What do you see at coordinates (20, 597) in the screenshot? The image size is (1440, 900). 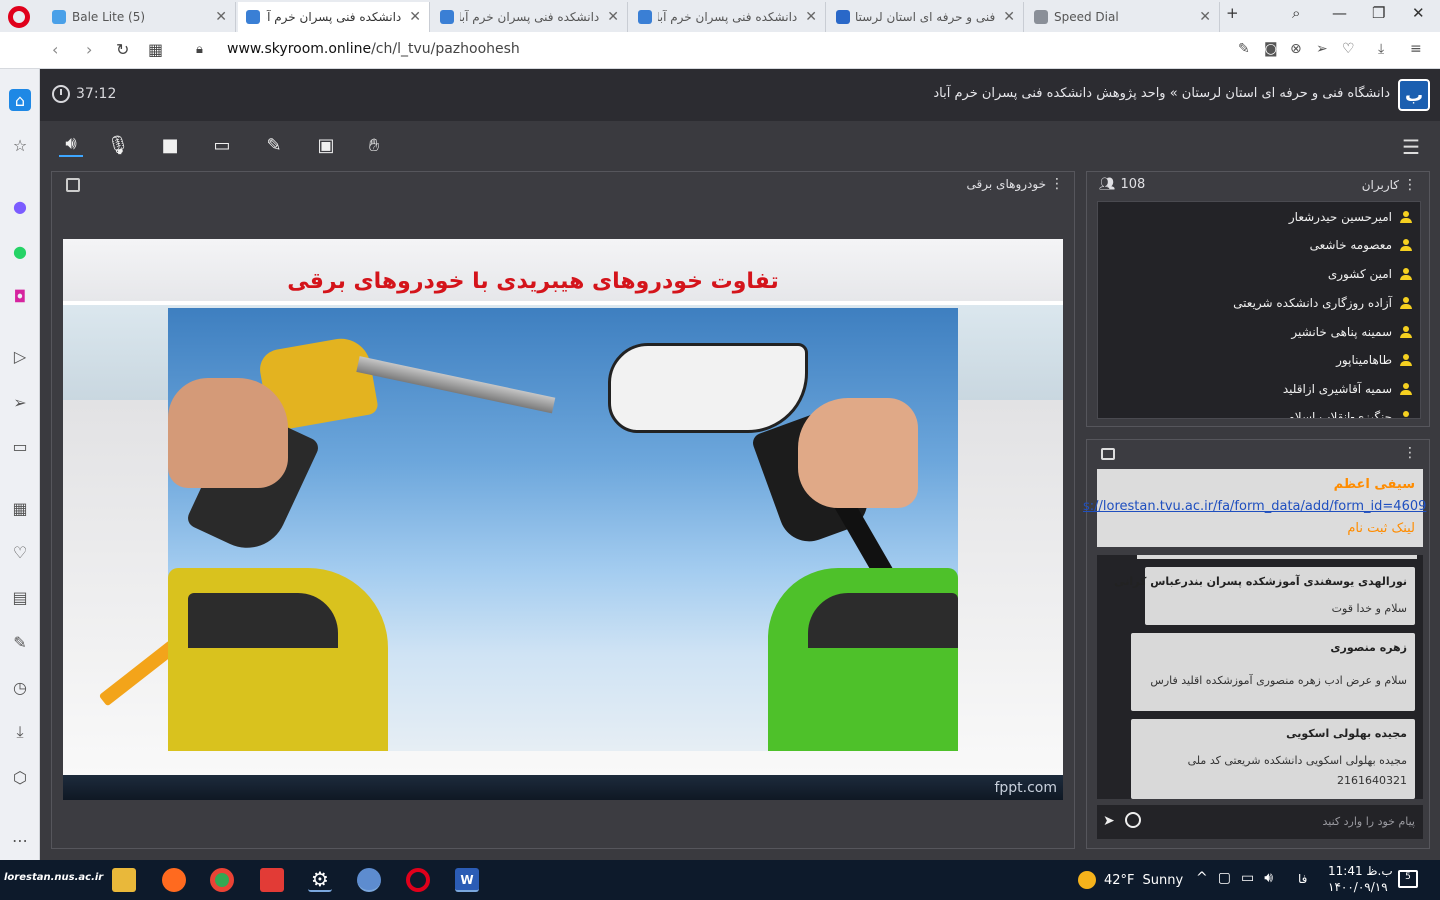 I see `news-icon: ▤` at bounding box center [20, 597].